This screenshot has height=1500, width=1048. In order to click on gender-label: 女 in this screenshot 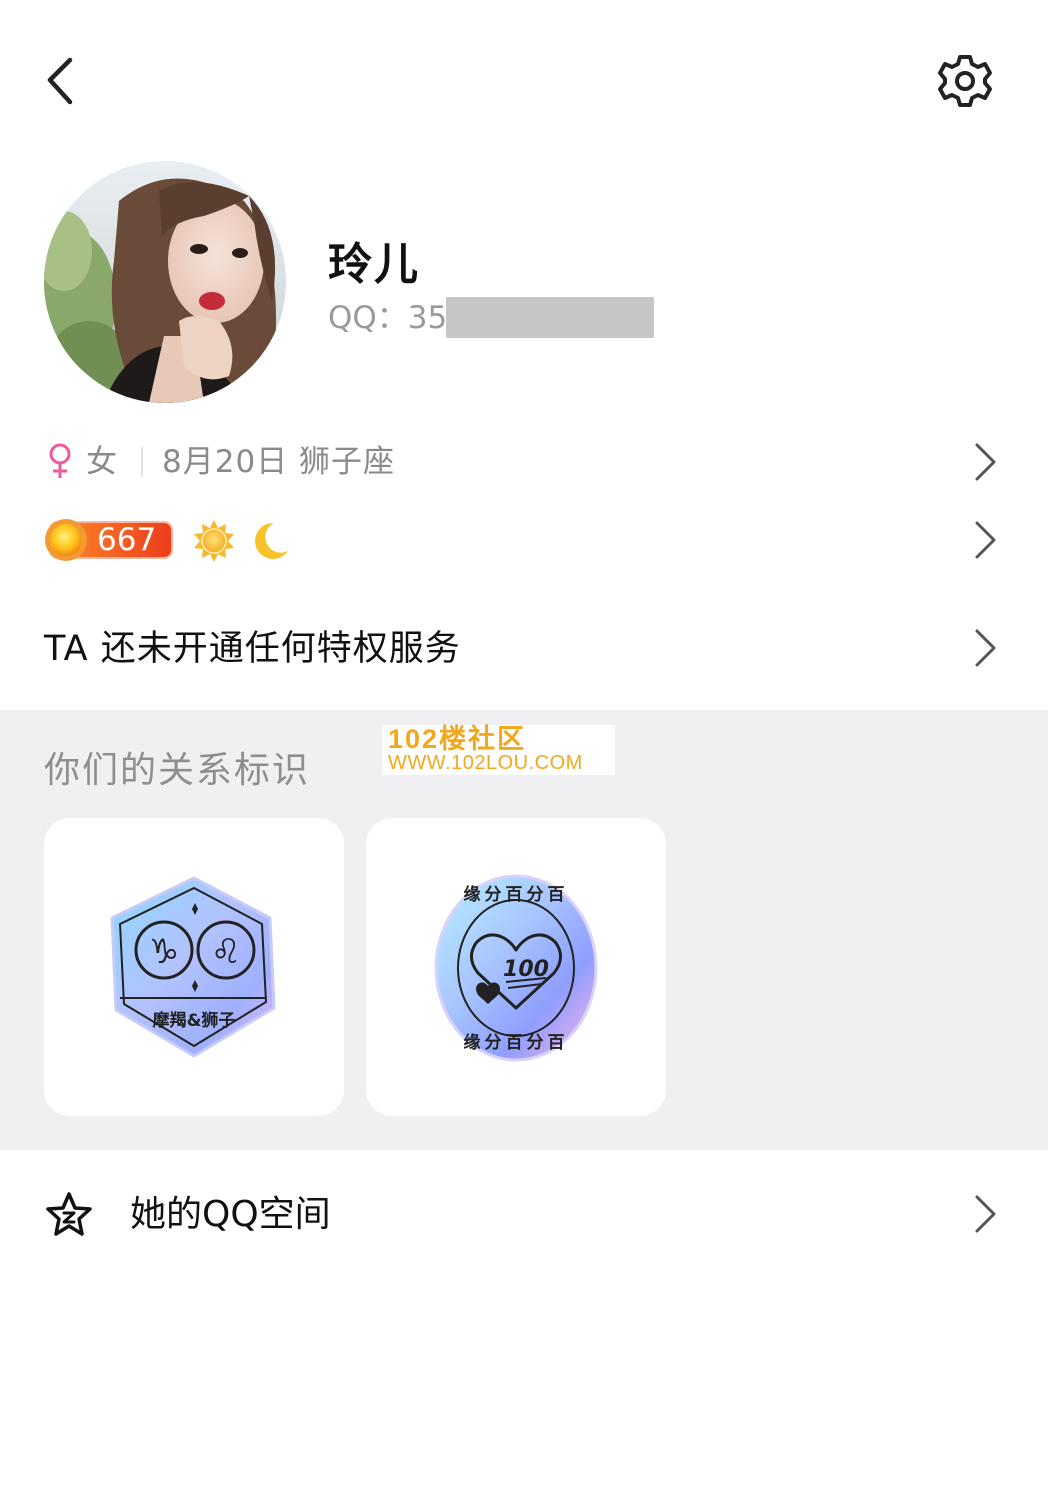, I will do `click(101, 462)`.